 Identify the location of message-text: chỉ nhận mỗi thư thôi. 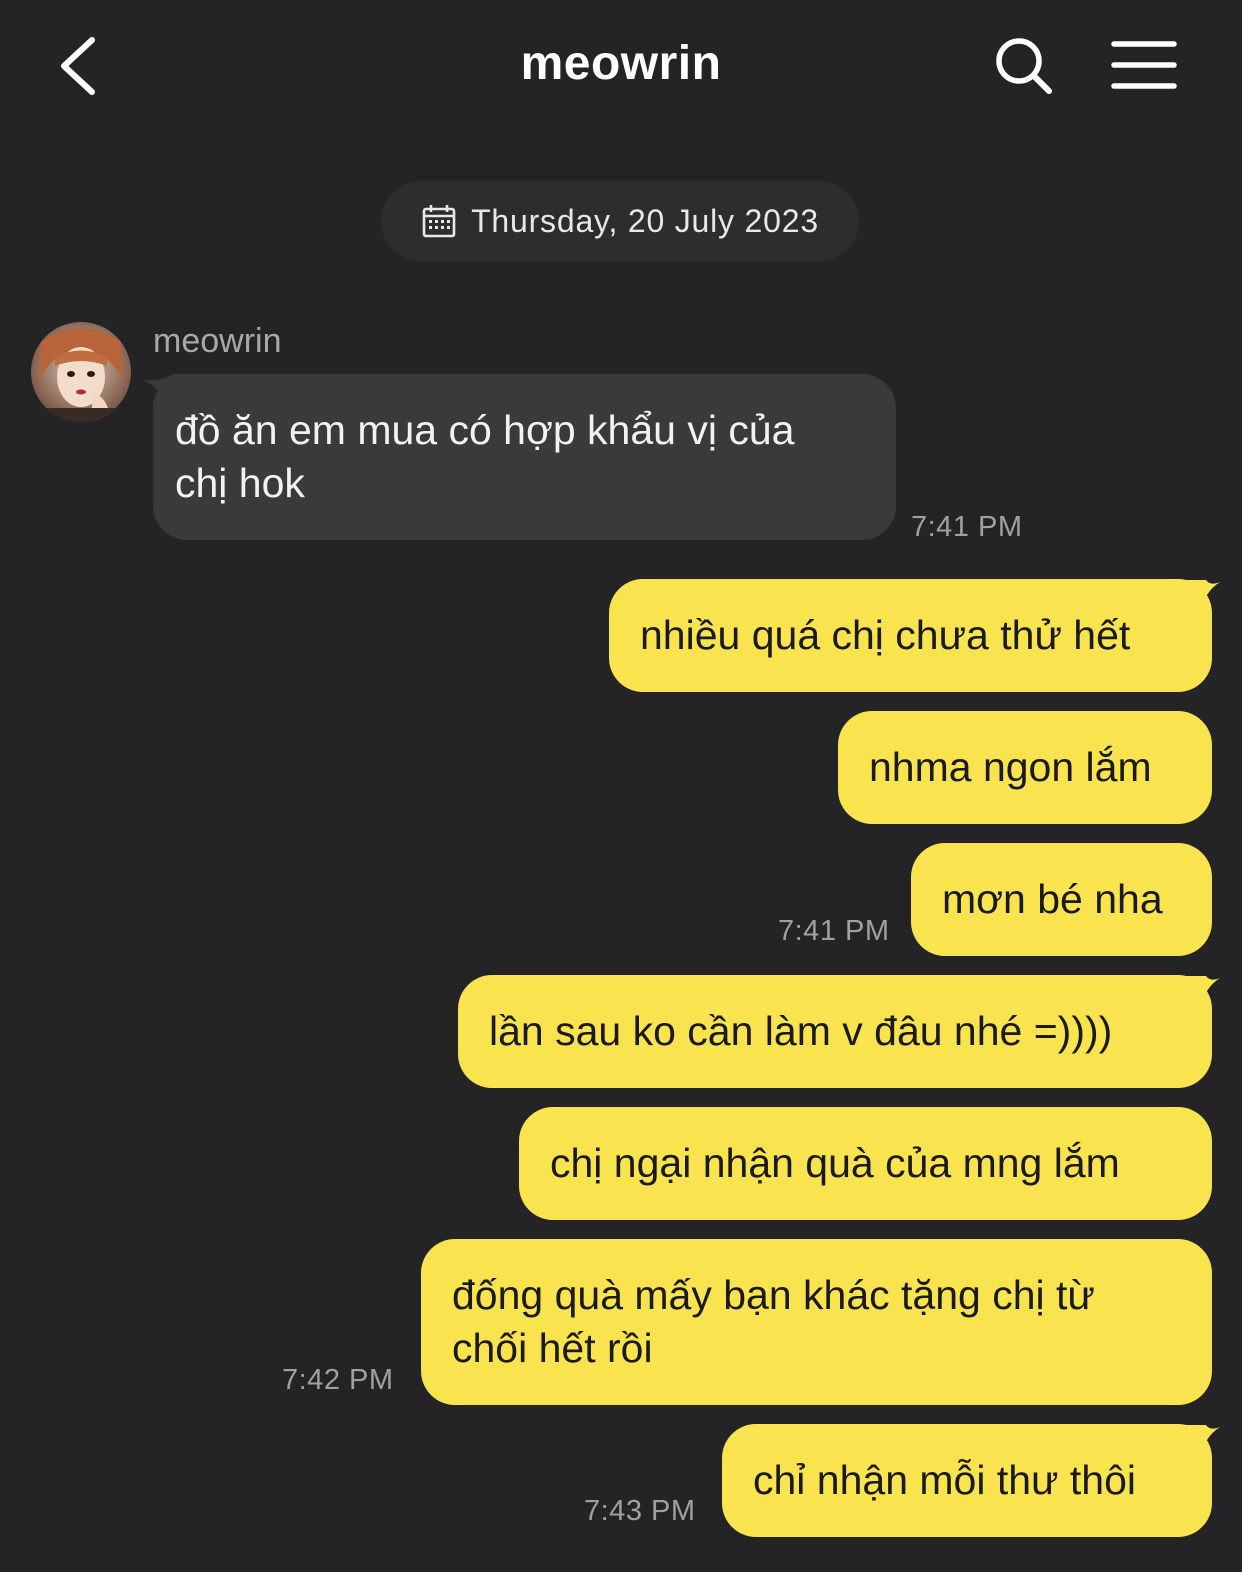
(944, 1480).